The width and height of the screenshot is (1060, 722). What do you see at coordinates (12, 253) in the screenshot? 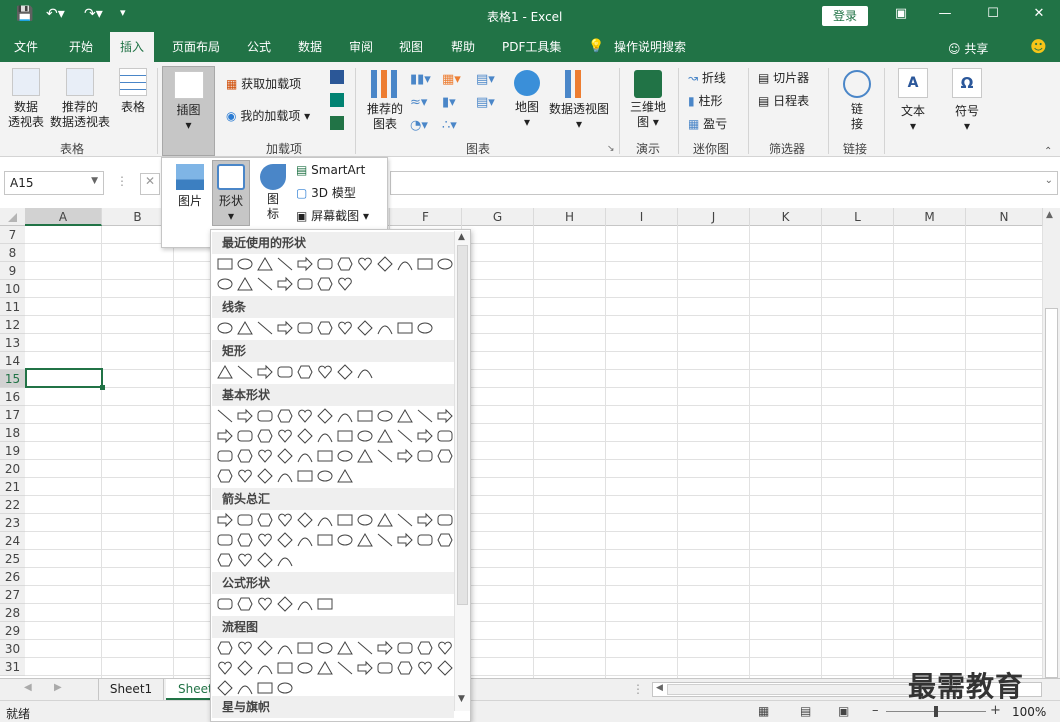
I see `row-header-8: 8` at bounding box center [12, 253].